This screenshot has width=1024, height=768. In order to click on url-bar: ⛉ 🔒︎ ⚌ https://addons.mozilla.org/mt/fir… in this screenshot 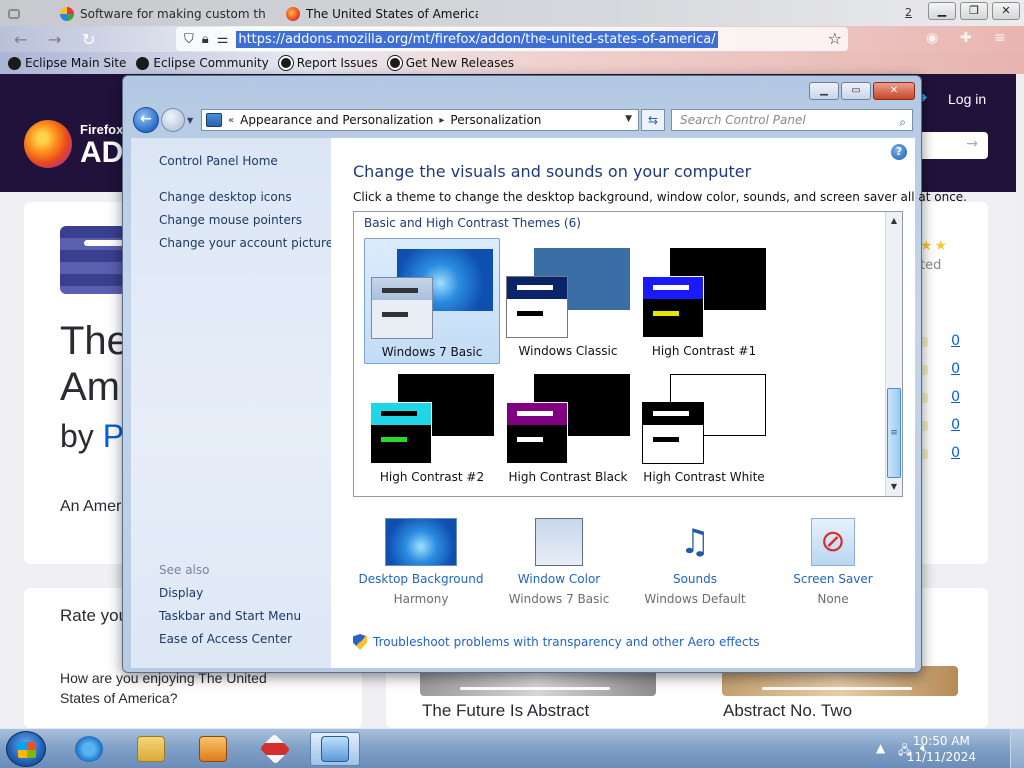, I will do `click(512, 39)`.